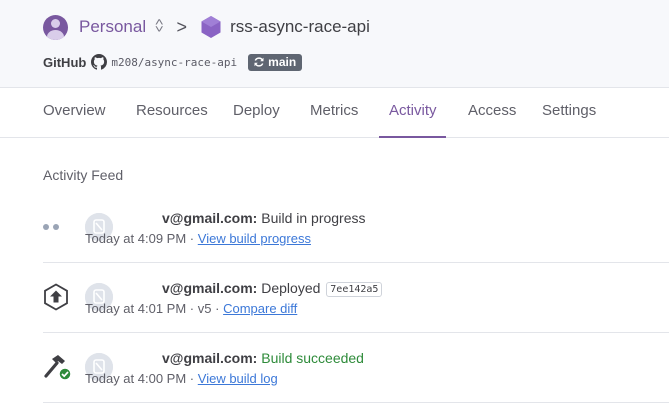 The width and height of the screenshot is (669, 416). I want to click on github-connection: GitHub m208/async-race-api main, so click(173, 62).